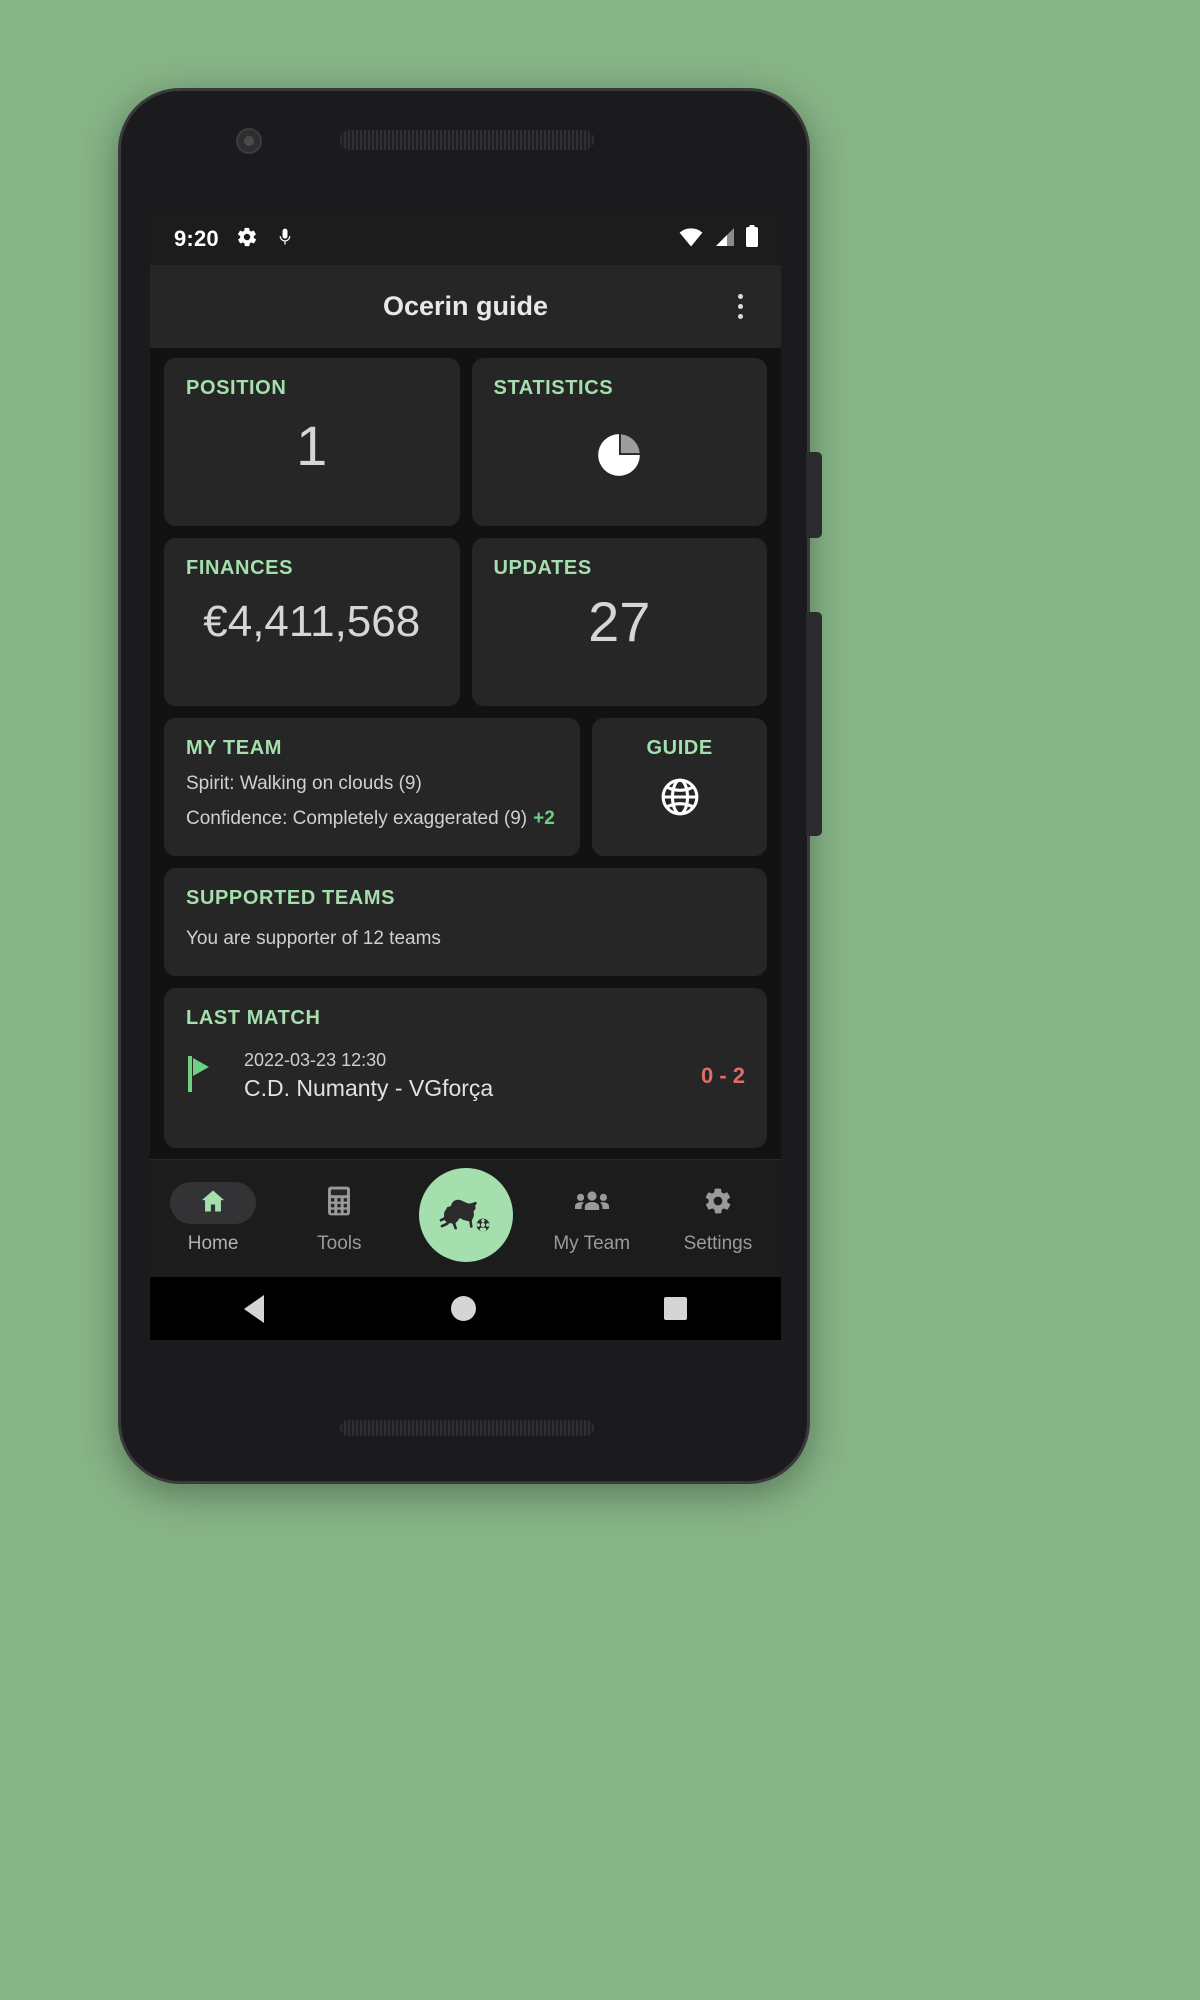 This screenshot has width=1200, height=2000. Describe the element at coordinates (467, 1428) in the screenshot. I see `bottom-speaker` at that location.